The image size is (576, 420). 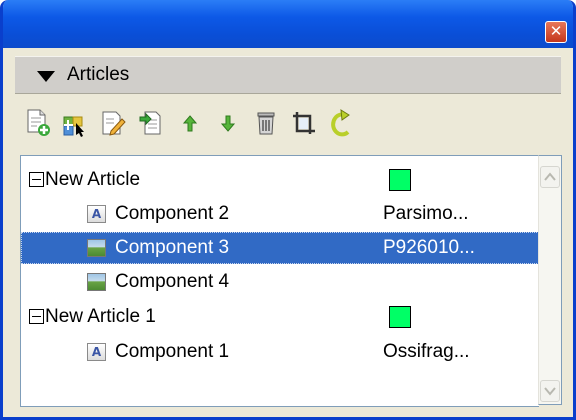 I want to click on component-name: Component 3, so click(x=172, y=247).